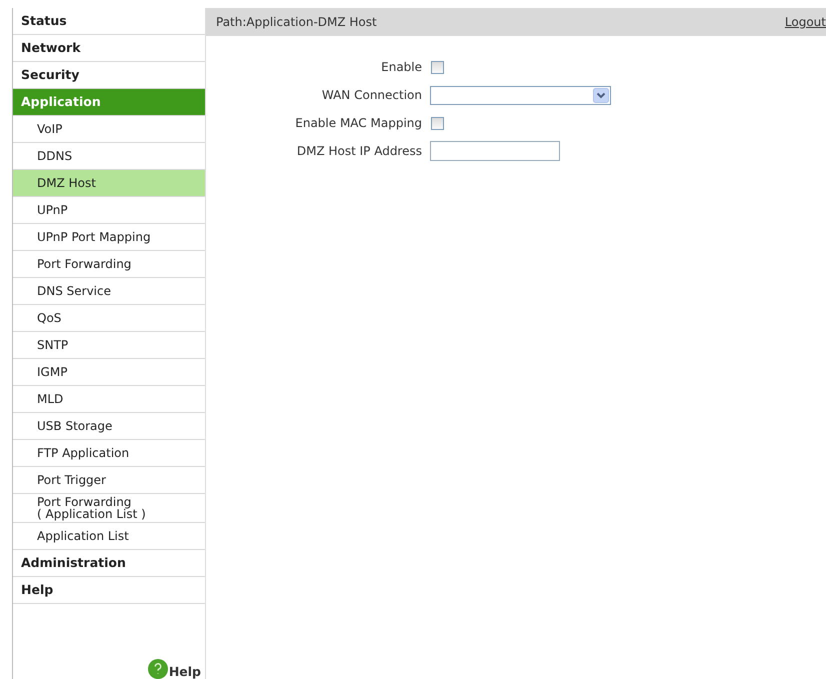 This screenshot has width=826, height=679. Describe the element at coordinates (109, 453) in the screenshot. I see `sidebar-item: FTP Application` at that location.